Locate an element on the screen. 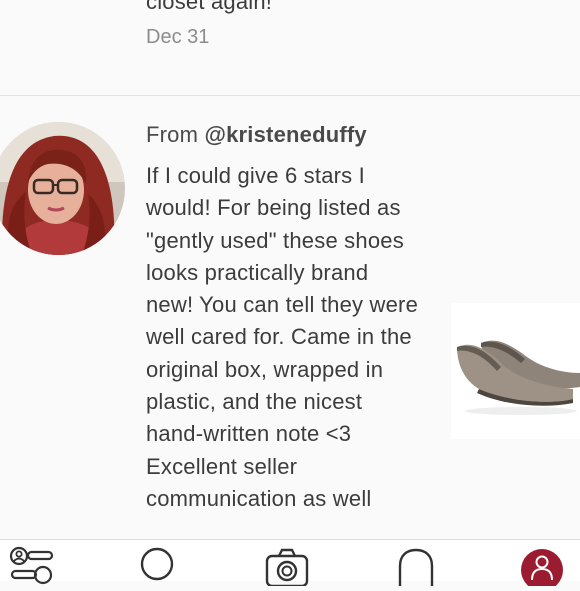 This screenshot has width=580, height=591. avatar-photo is located at coordinates (62, 188).